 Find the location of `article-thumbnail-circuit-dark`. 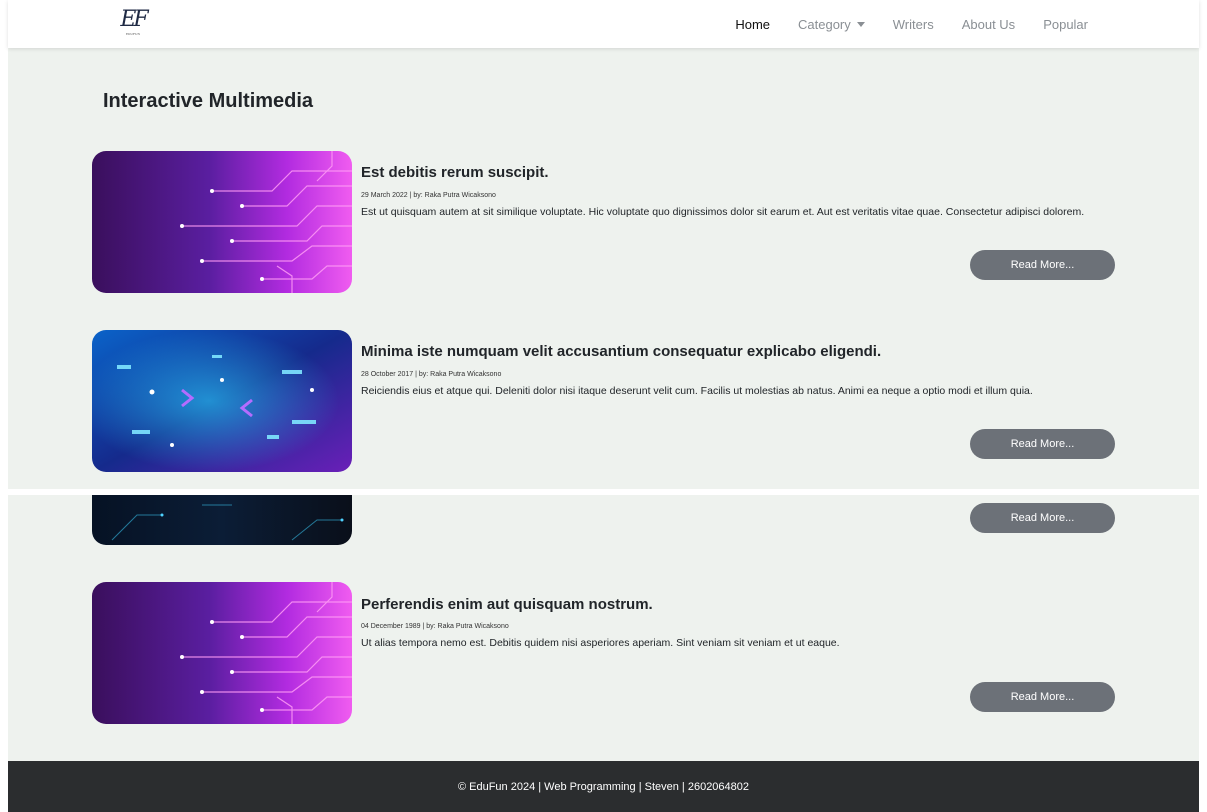

article-thumbnail-circuit-dark is located at coordinates (222, 520).